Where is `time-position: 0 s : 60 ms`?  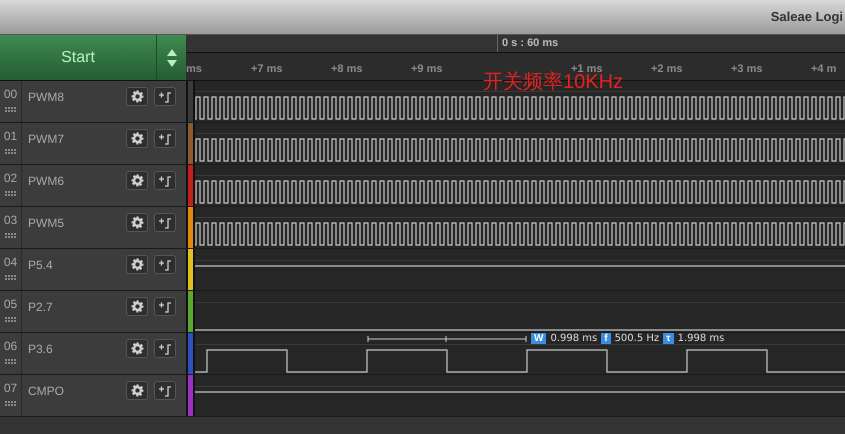 time-position: 0 s : 60 ms is located at coordinates (527, 43).